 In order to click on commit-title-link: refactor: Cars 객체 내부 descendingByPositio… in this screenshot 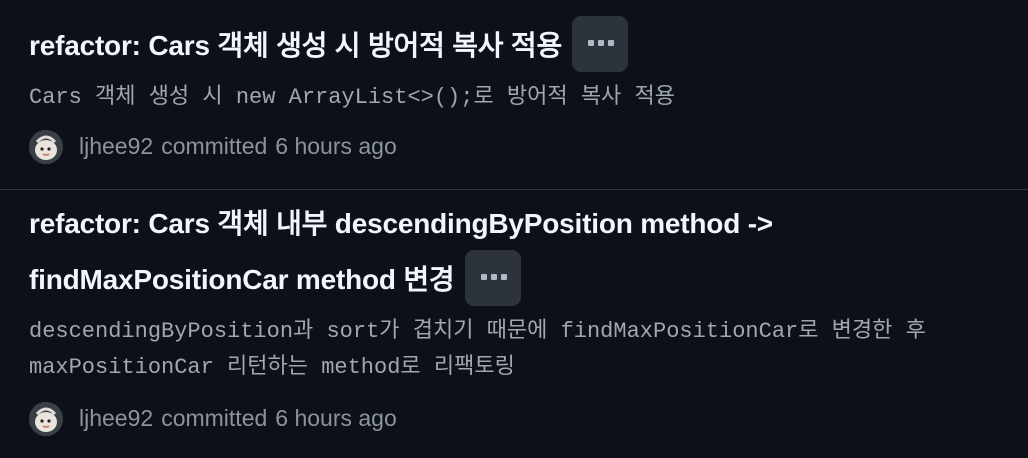, I will do `click(401, 223)`.